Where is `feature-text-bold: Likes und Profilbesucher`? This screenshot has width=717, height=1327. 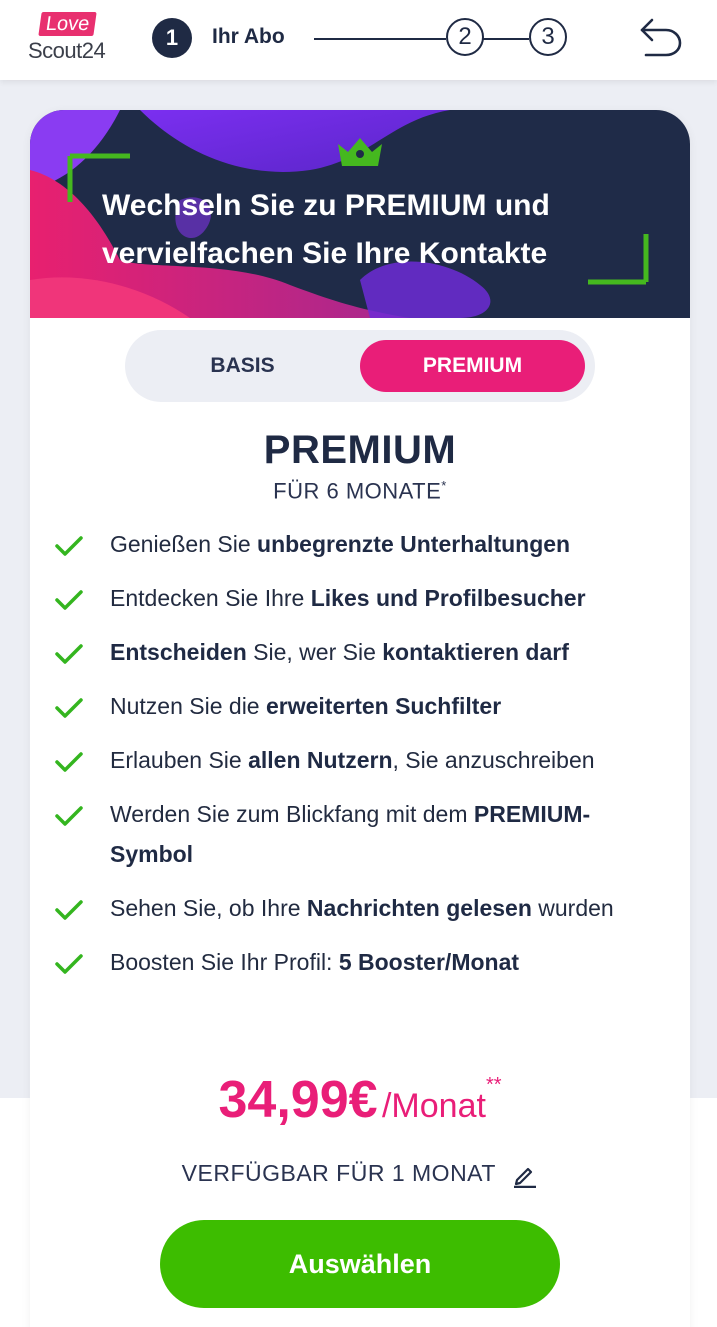 feature-text-bold: Likes und Profilbesucher is located at coordinates (448, 598).